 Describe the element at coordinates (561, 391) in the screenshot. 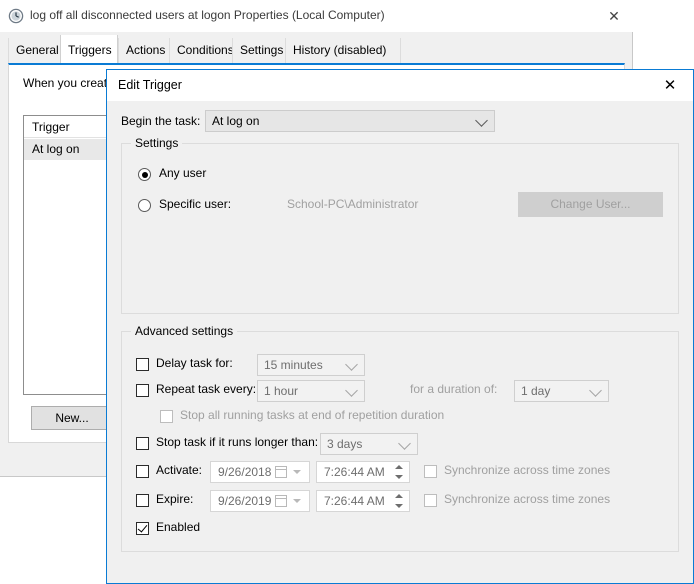

I see `duration-select: 1 day` at that location.